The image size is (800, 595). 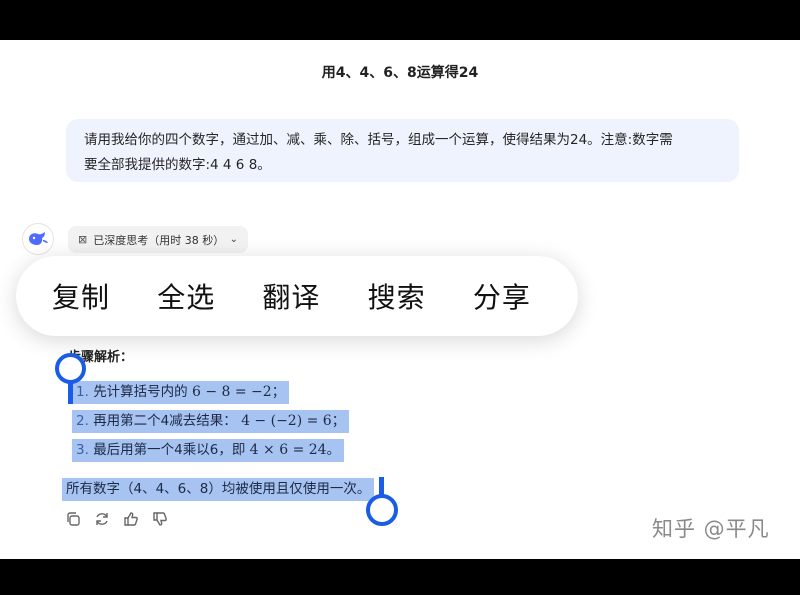 I want to click on step-item: 1. 先计算括号内的 6 − 8 = −2；, so click(x=181, y=392).